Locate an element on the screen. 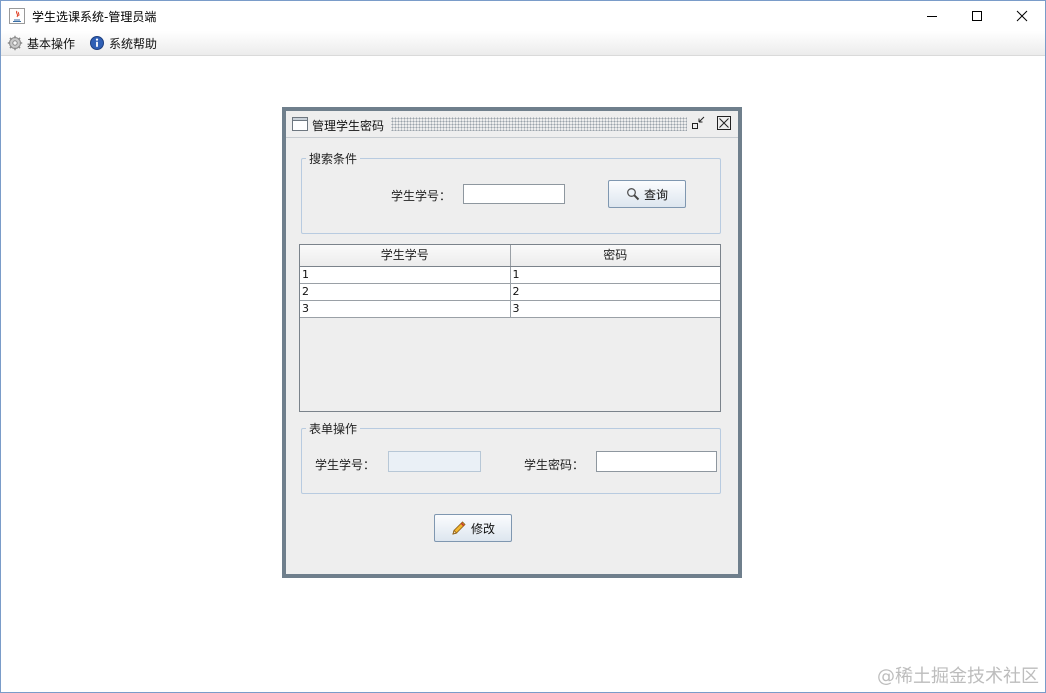 Image resolution: width=1046 pixels, height=693 pixels. form-operations-group: 表单操作 学生学号： 学生密码： is located at coordinates (511, 457).